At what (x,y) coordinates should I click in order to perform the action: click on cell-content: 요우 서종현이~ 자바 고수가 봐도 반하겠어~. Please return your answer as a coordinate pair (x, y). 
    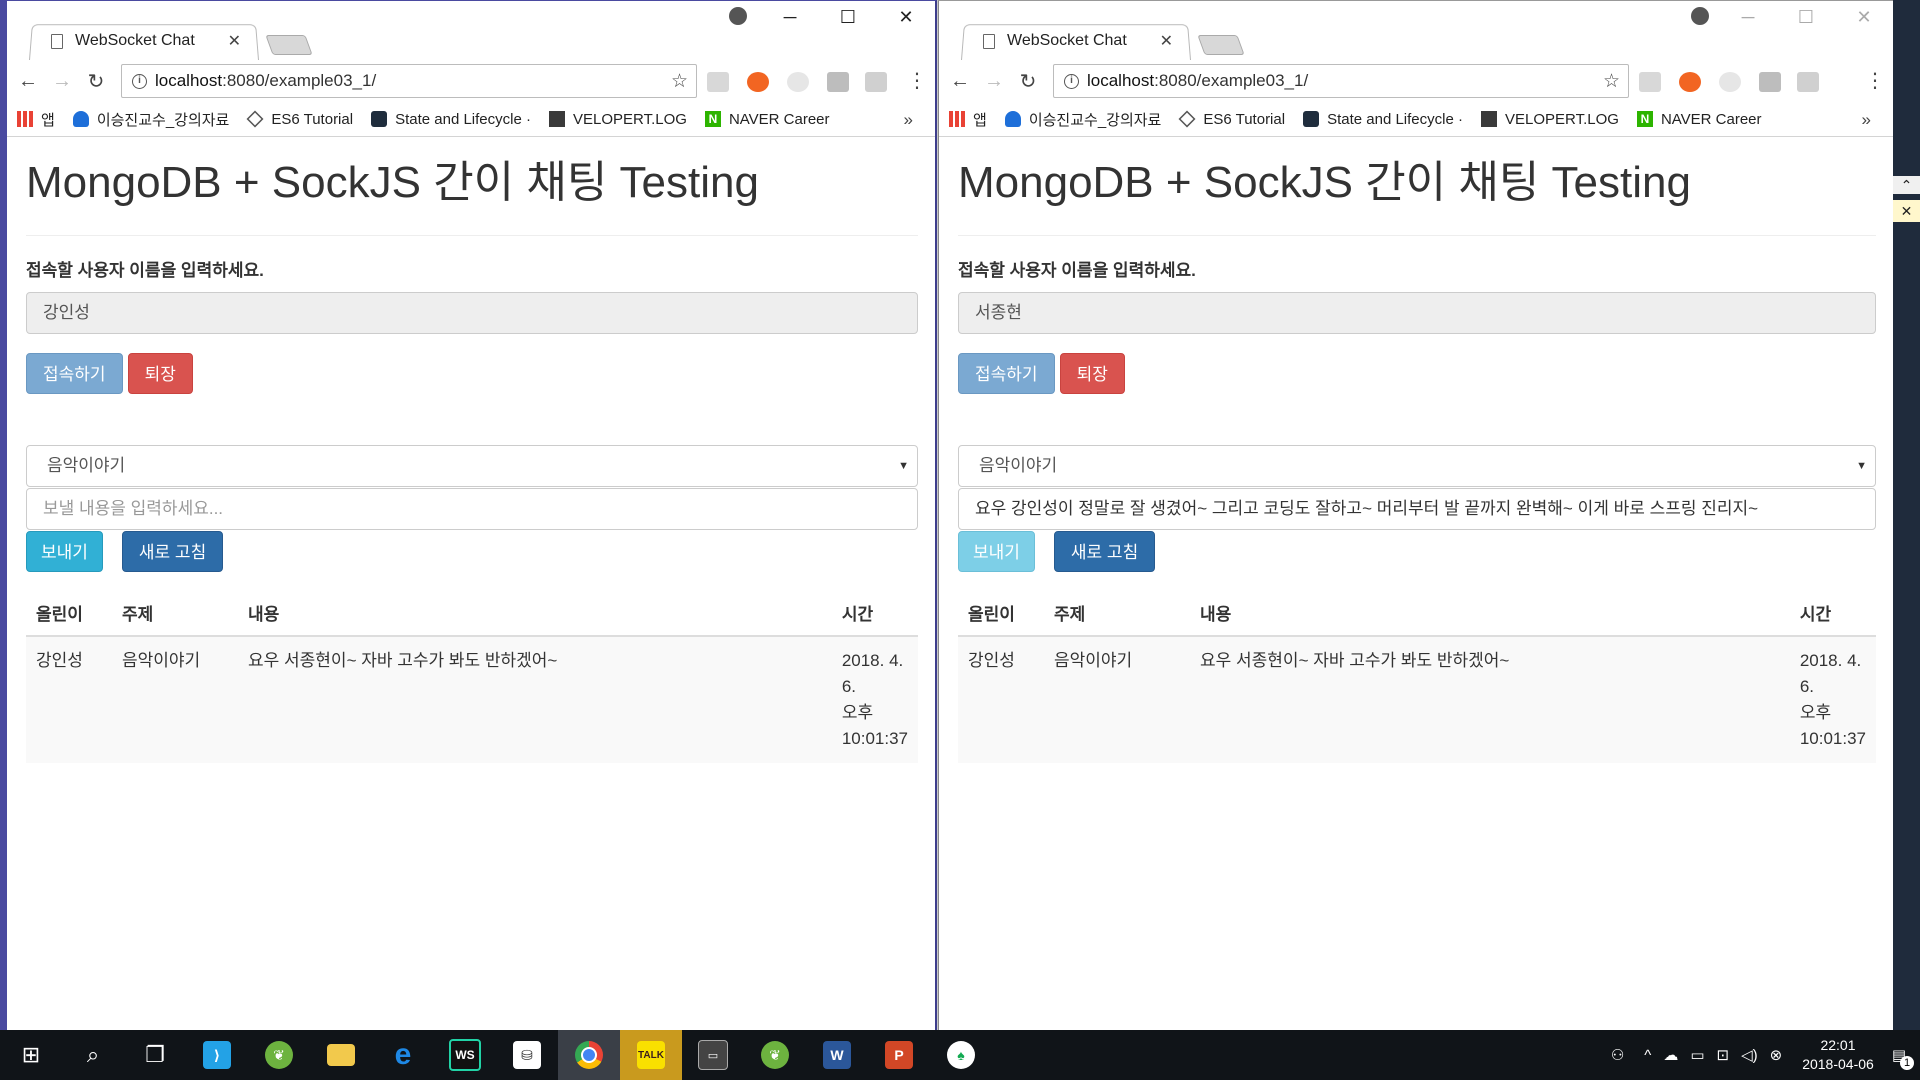
    Looking at the image, I should click on (535, 699).